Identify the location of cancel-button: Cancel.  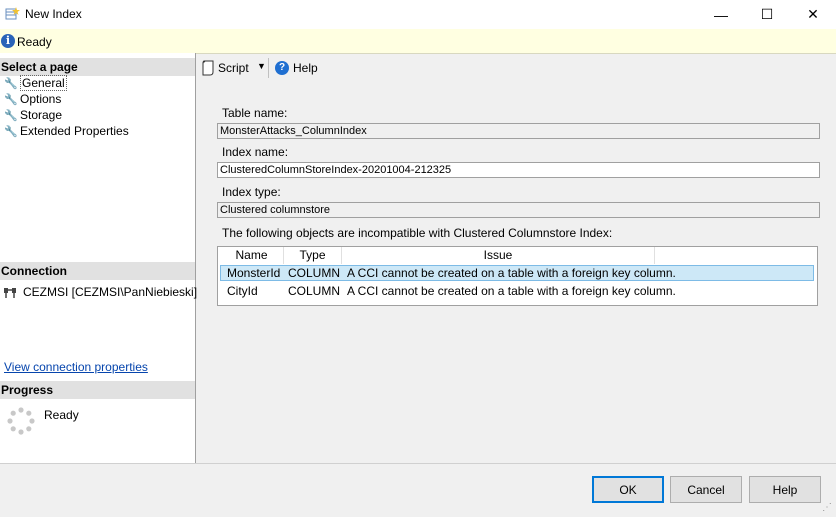
(706, 489).